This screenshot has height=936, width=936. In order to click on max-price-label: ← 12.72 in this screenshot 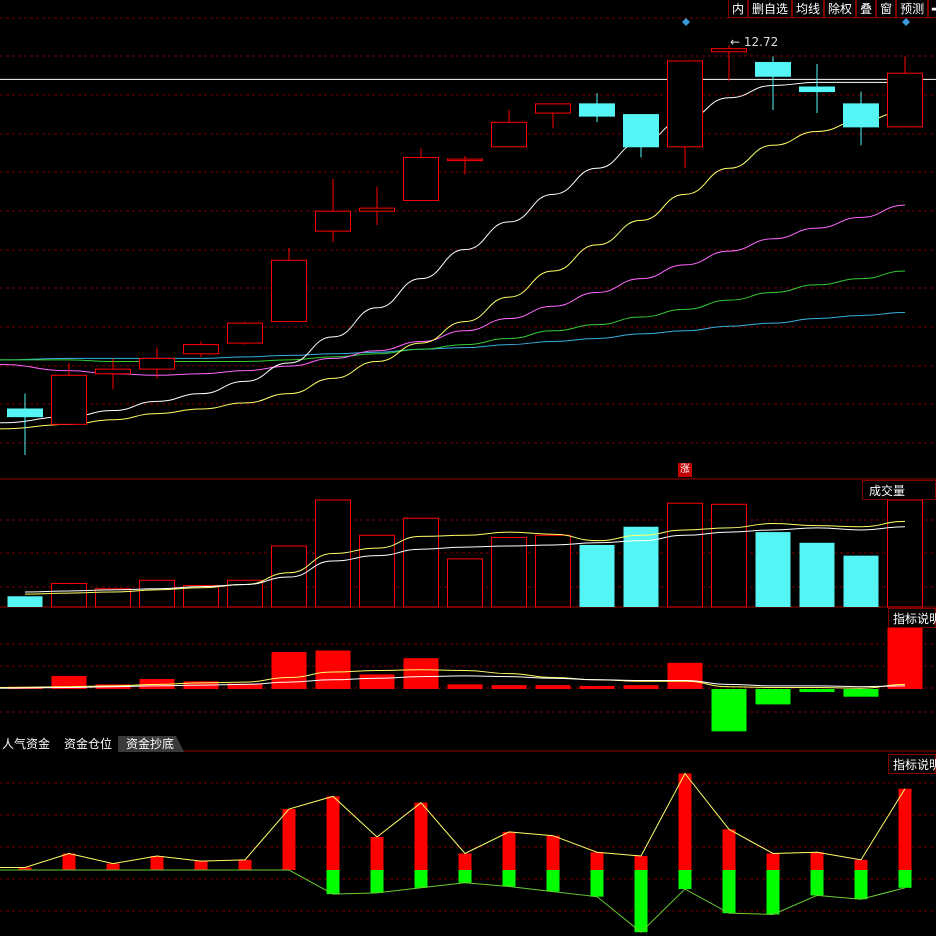, I will do `click(754, 42)`.